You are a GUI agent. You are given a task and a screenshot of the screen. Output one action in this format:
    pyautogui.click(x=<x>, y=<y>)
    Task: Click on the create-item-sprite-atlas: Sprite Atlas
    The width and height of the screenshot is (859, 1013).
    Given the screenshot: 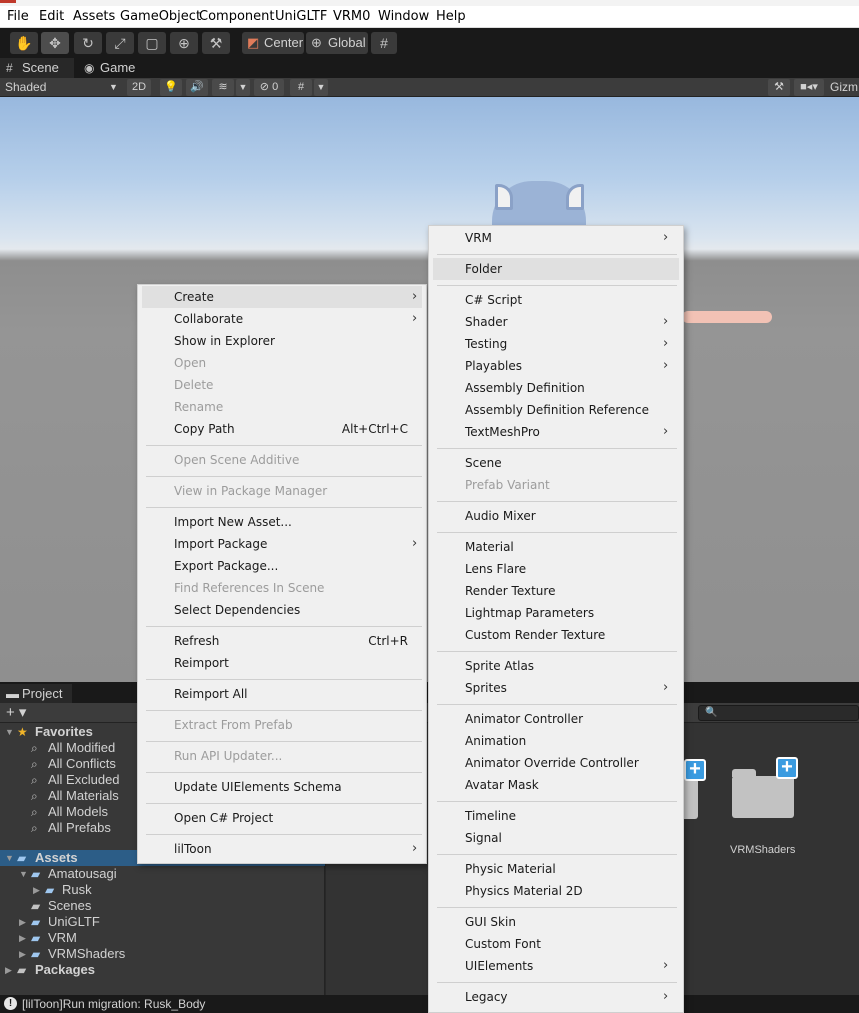 What is the action you would take?
    pyautogui.click(x=556, y=666)
    